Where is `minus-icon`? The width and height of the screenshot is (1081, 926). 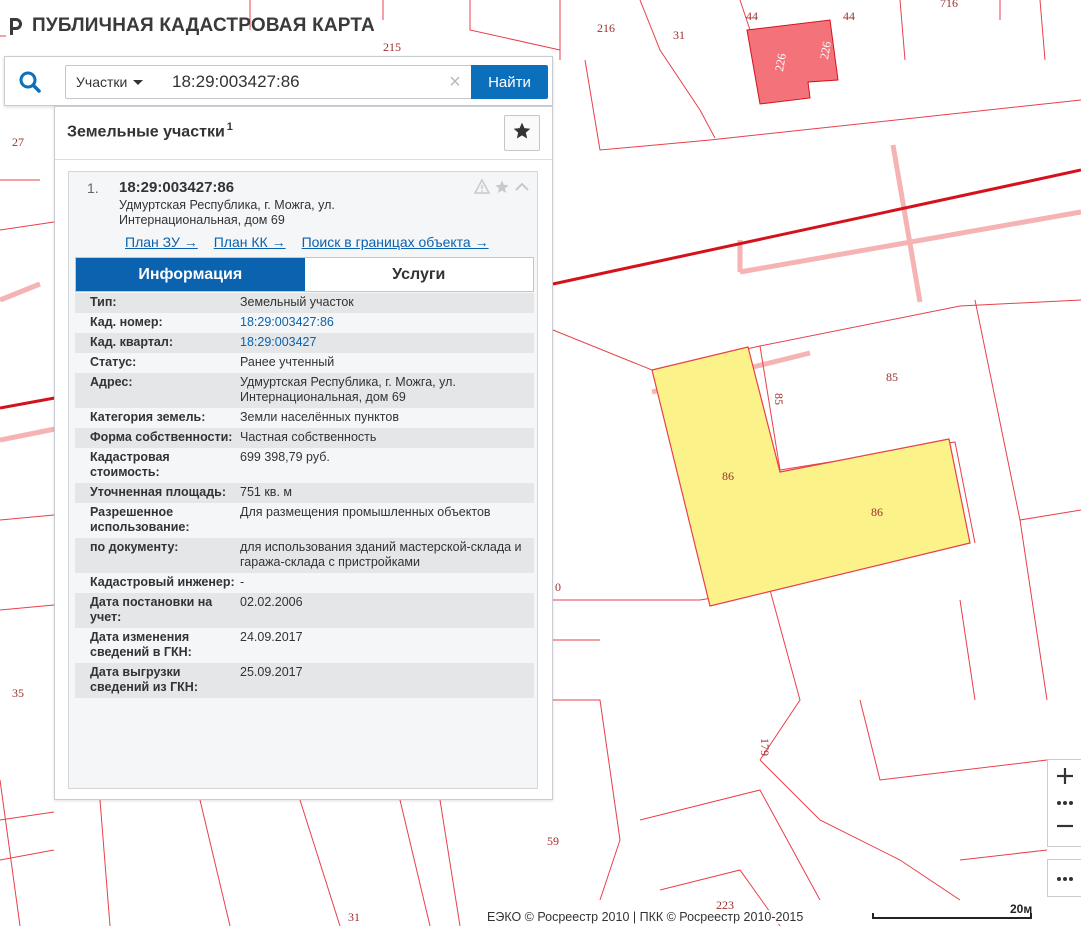
minus-icon is located at coordinates (1065, 828).